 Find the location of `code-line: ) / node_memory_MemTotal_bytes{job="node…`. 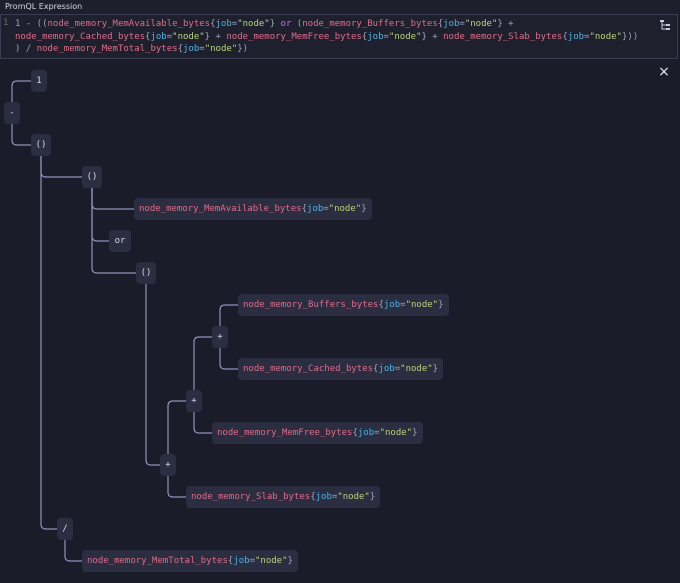

code-line: ) / node_memory_MemTotal_bytes{job="node… is located at coordinates (326, 49).